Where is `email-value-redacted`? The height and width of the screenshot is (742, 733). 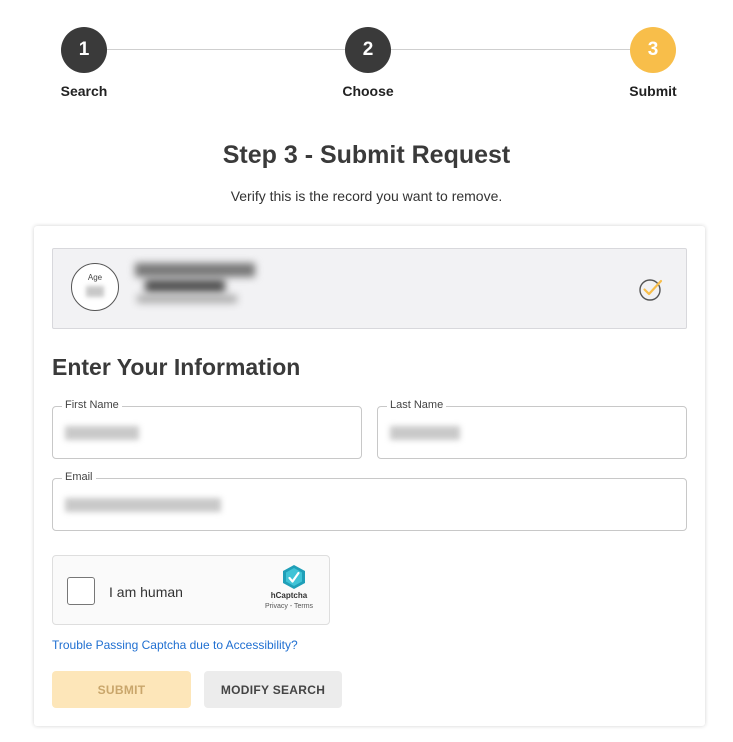 email-value-redacted is located at coordinates (143, 505).